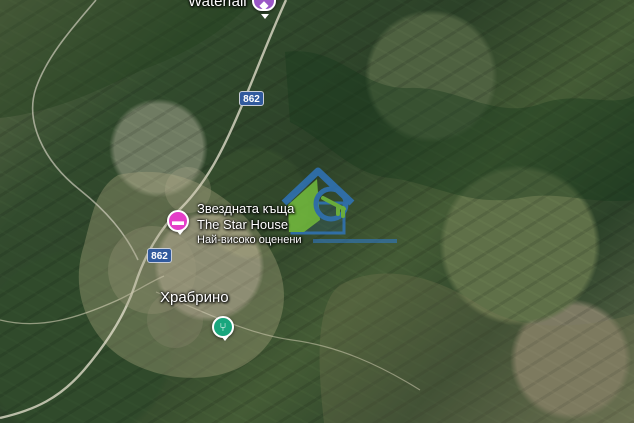  Describe the element at coordinates (264, 6) in the screenshot. I see `landmark-icon: ◆` at that location.